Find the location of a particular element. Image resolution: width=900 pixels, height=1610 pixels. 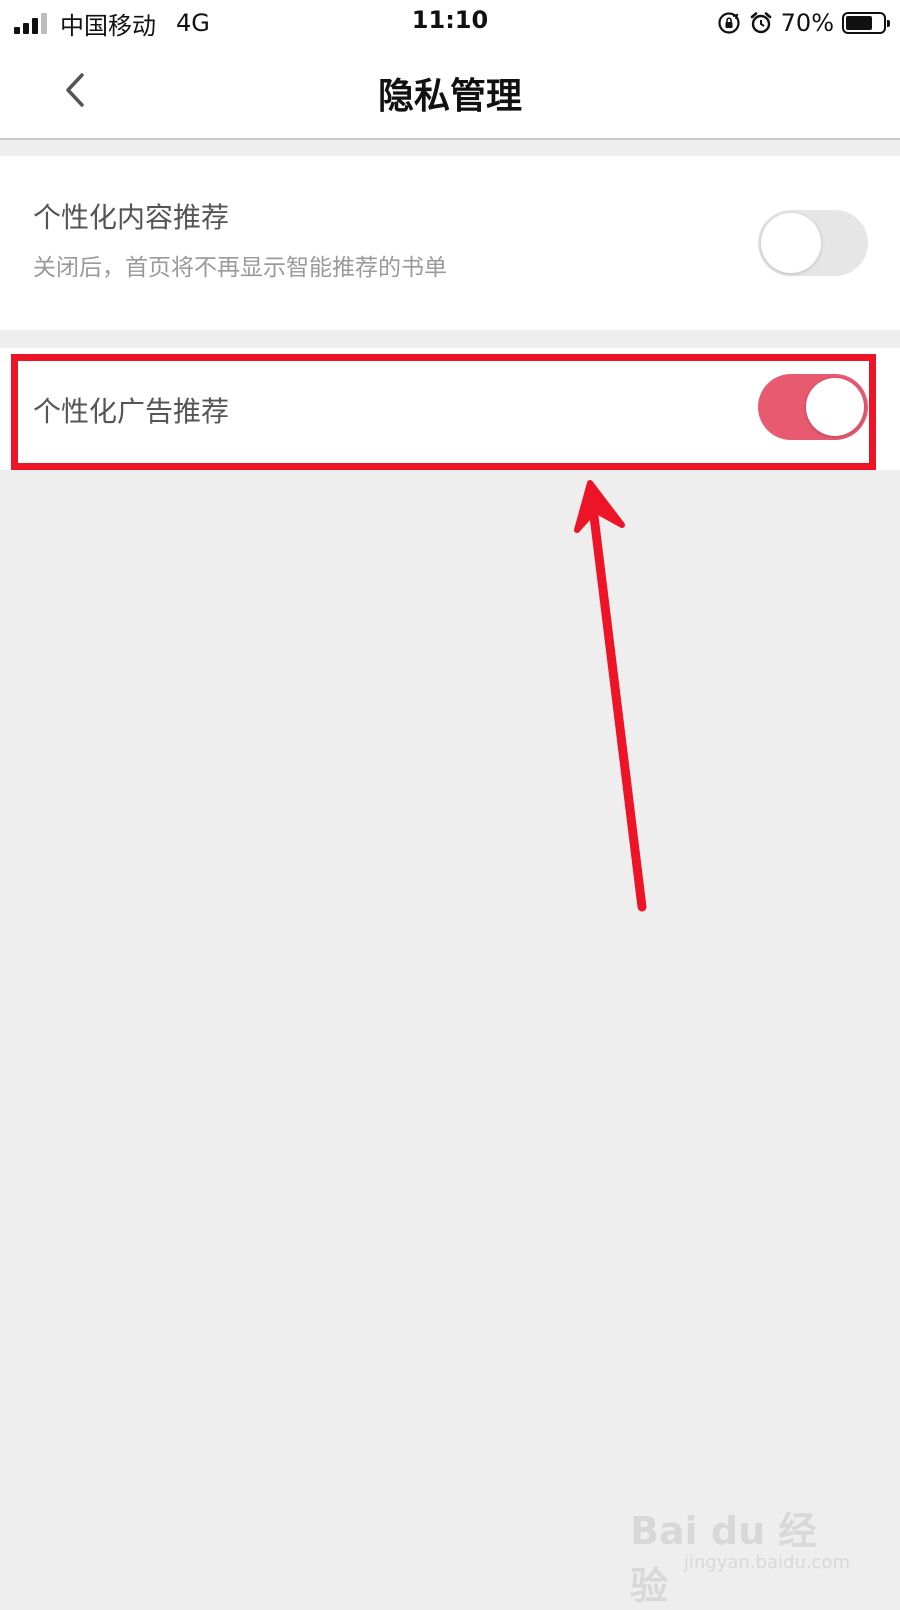

setting-title: 个性化广告推荐 is located at coordinates (131, 411).